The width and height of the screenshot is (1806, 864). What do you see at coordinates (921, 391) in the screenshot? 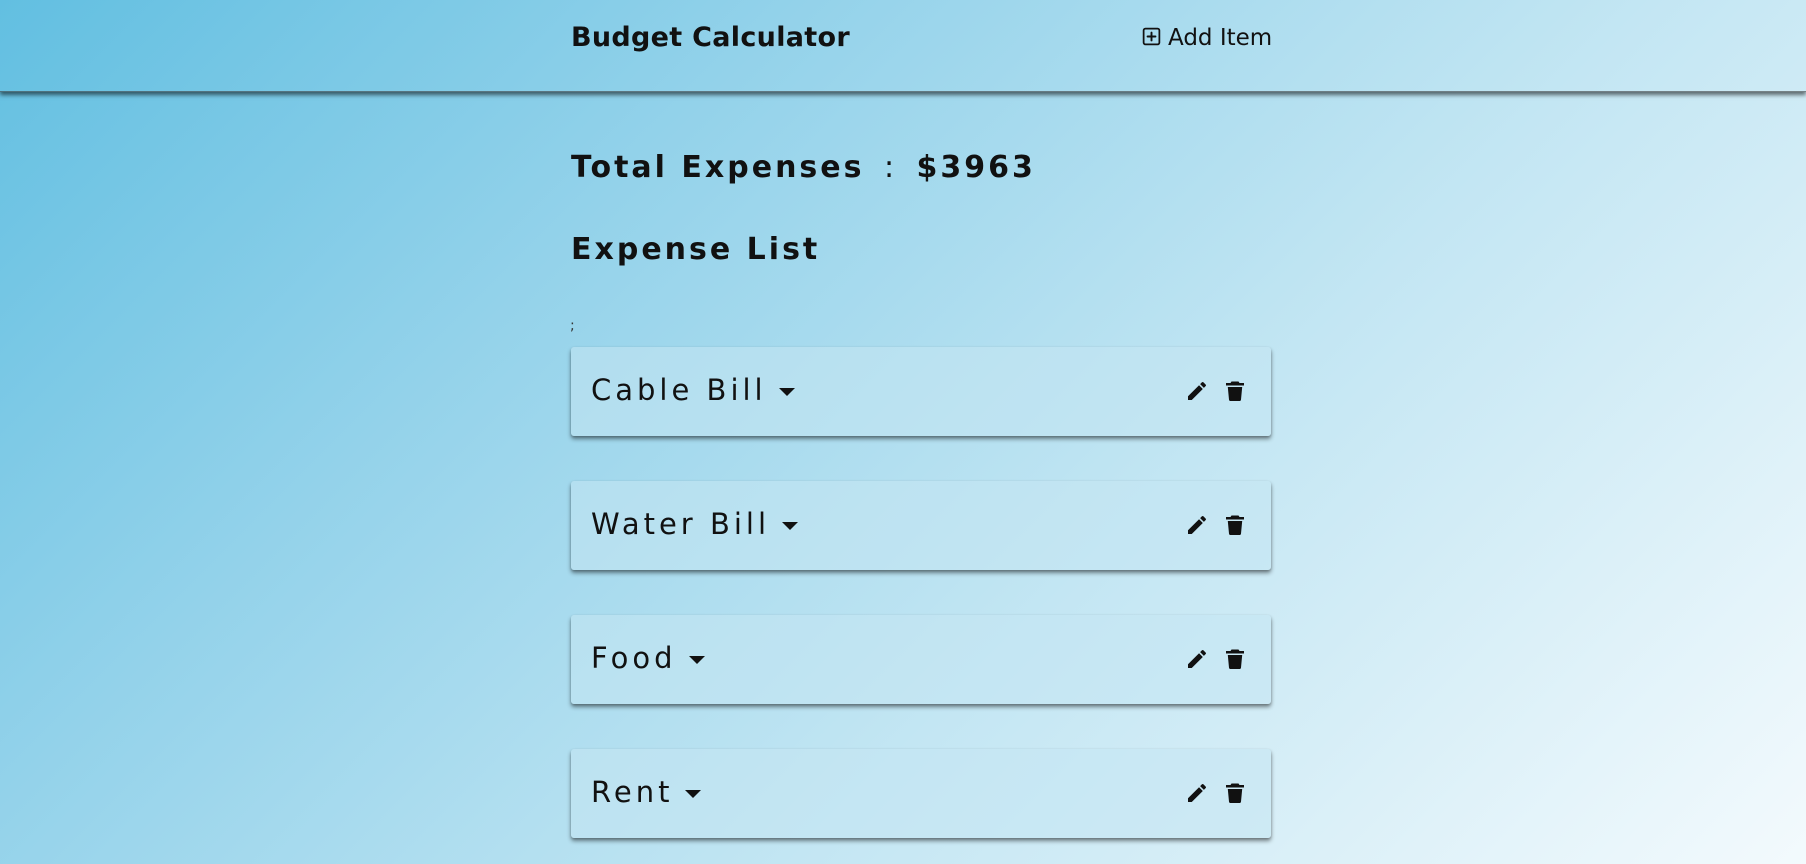
I see `expense-item-cable-bill: Cable Bill` at bounding box center [921, 391].